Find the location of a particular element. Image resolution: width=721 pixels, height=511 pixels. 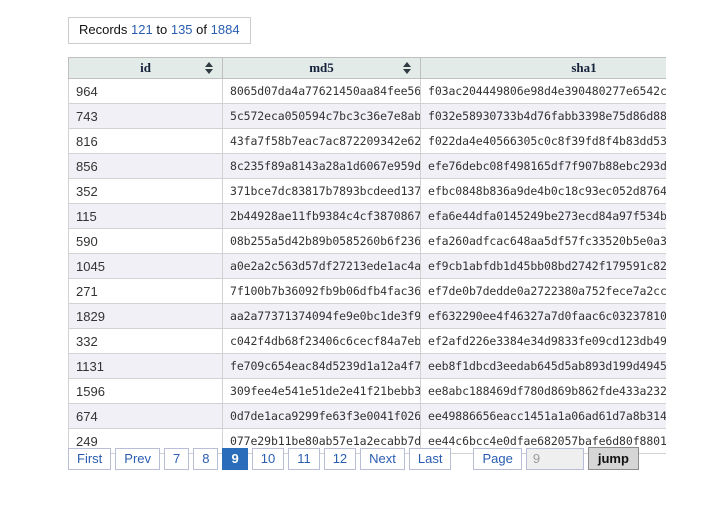

cell-sha1: ef9cb1abfdb1d45bb08bd2742f179591c8266187 is located at coordinates (543, 266).